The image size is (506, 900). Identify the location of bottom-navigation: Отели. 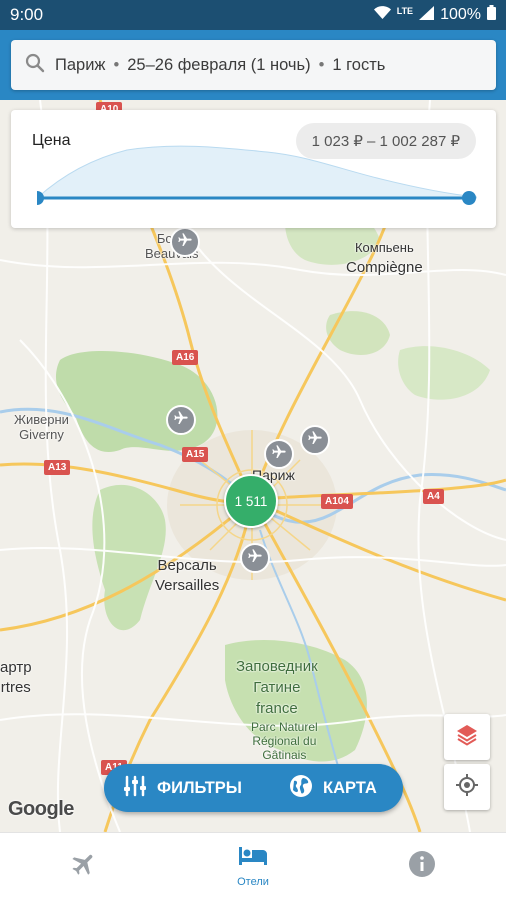
(253, 866).